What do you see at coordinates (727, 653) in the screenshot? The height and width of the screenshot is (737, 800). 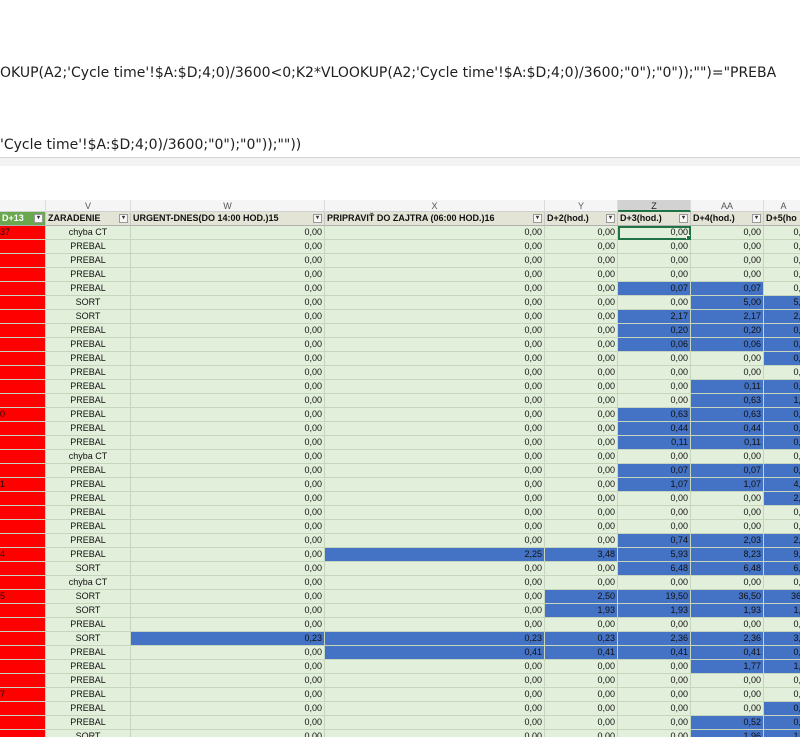 I see `cell-aa: 0,41` at bounding box center [727, 653].